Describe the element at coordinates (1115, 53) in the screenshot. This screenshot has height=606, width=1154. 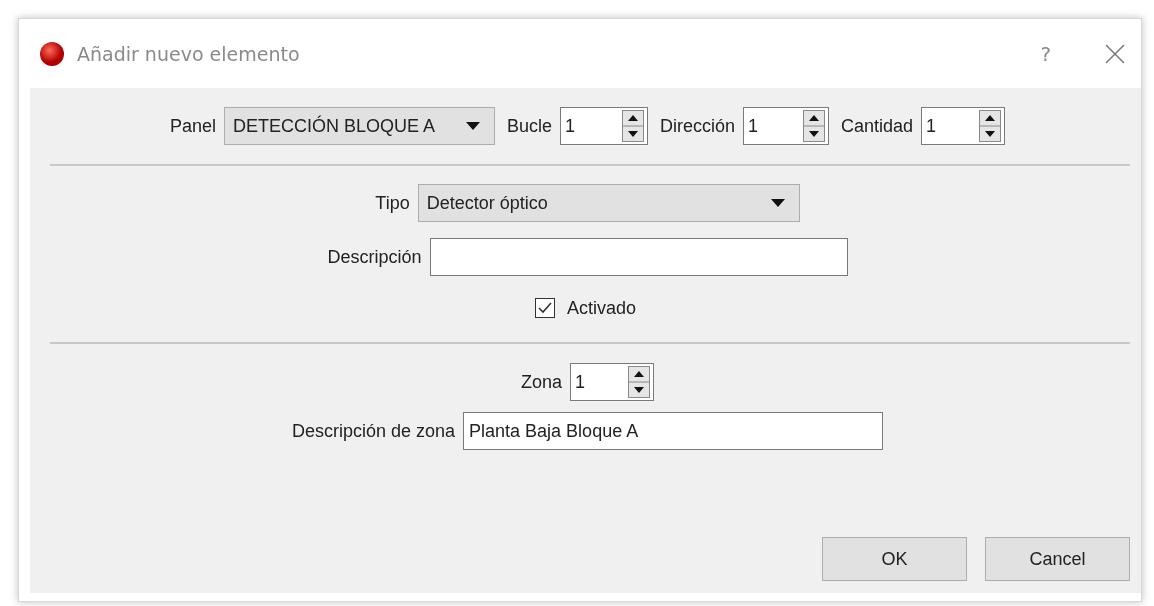
I see `close-icon` at that location.